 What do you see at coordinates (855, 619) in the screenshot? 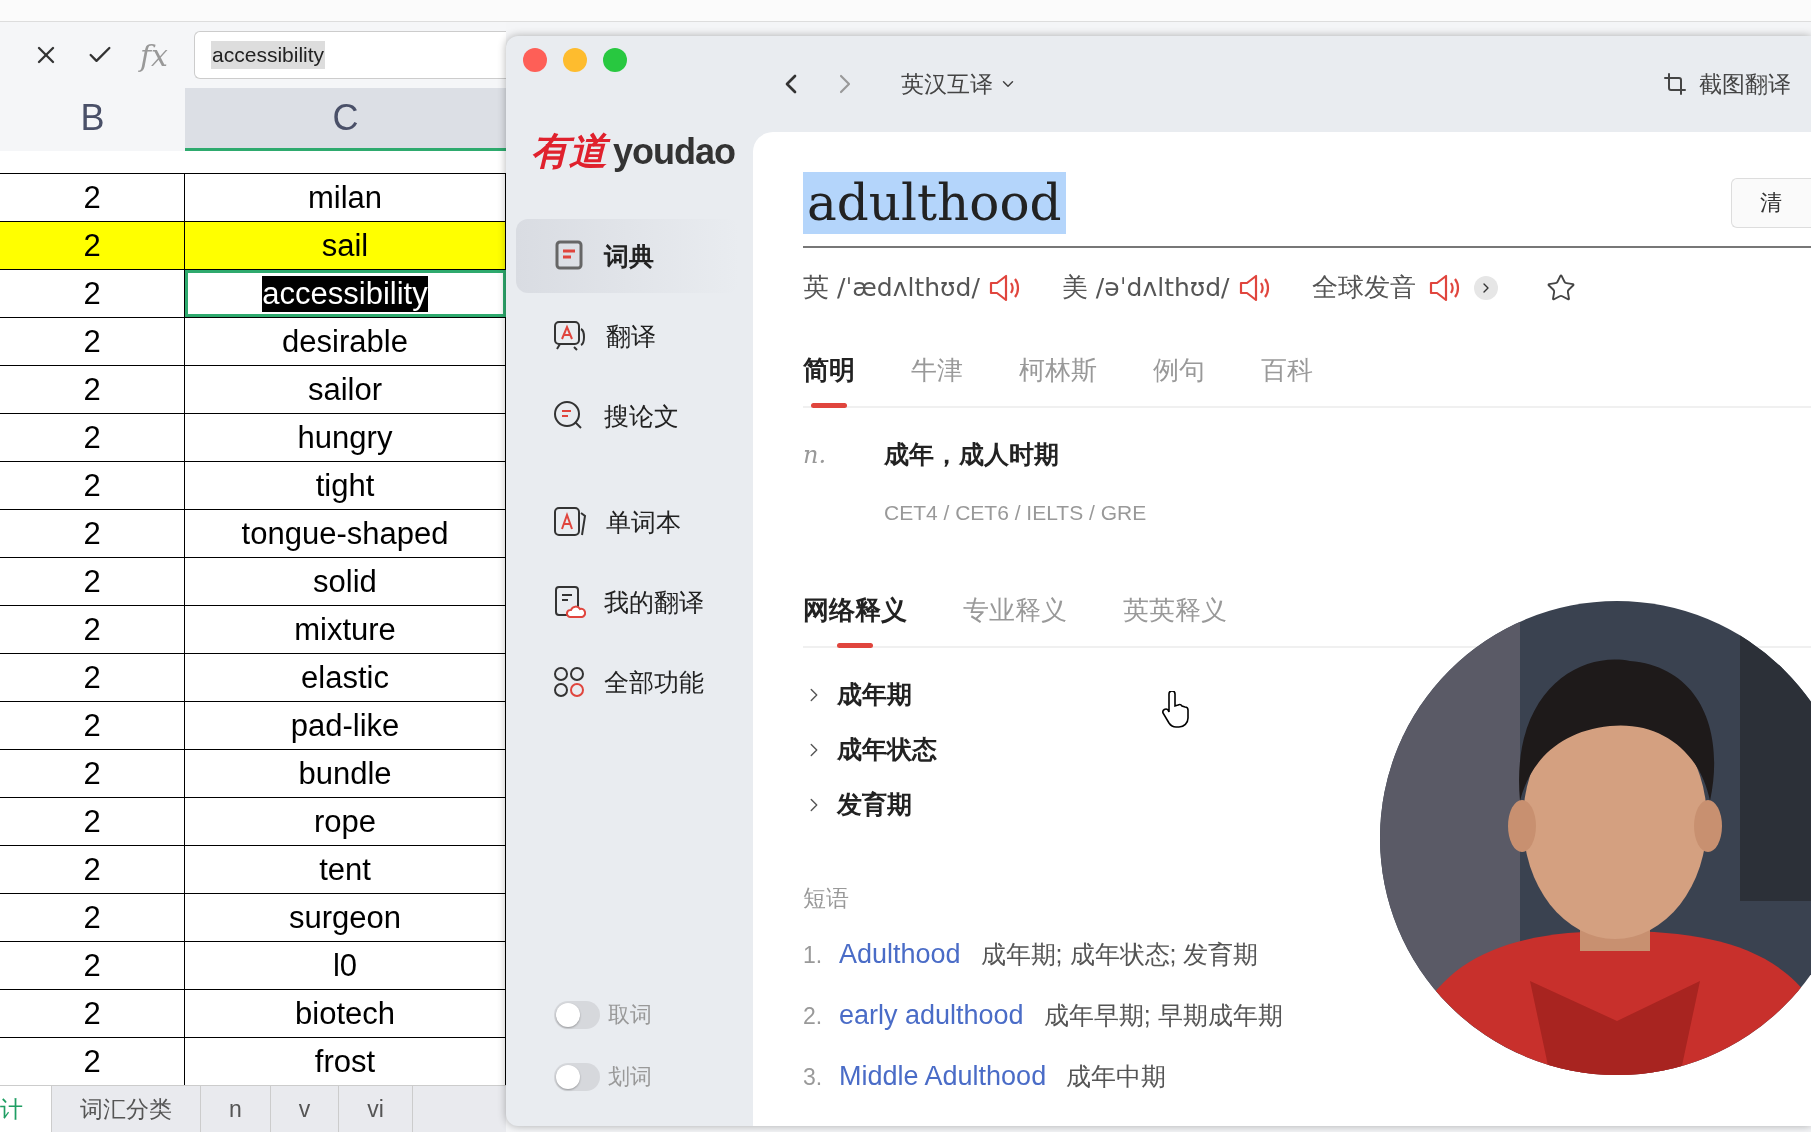
I see `definition-tab: 网络释义` at bounding box center [855, 619].